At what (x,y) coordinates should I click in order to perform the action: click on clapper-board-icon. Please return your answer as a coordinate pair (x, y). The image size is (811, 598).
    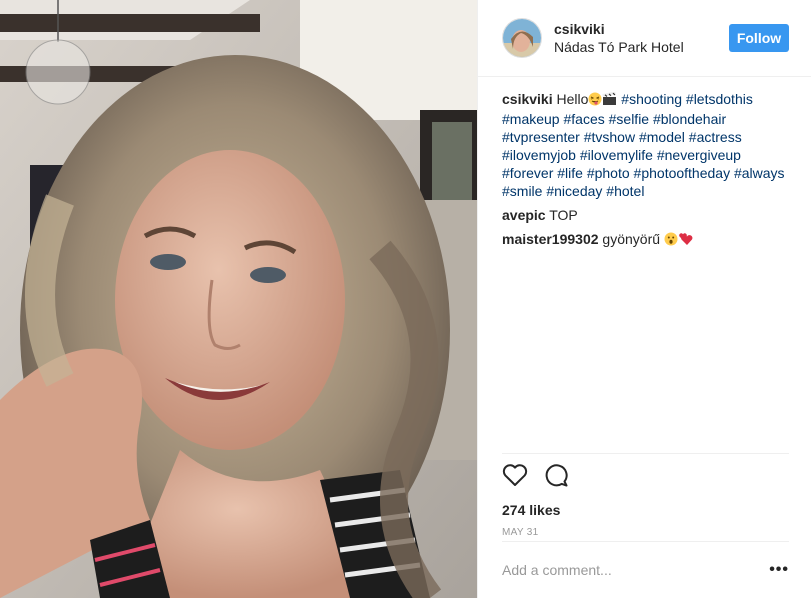
    Looking at the image, I should click on (609, 100).